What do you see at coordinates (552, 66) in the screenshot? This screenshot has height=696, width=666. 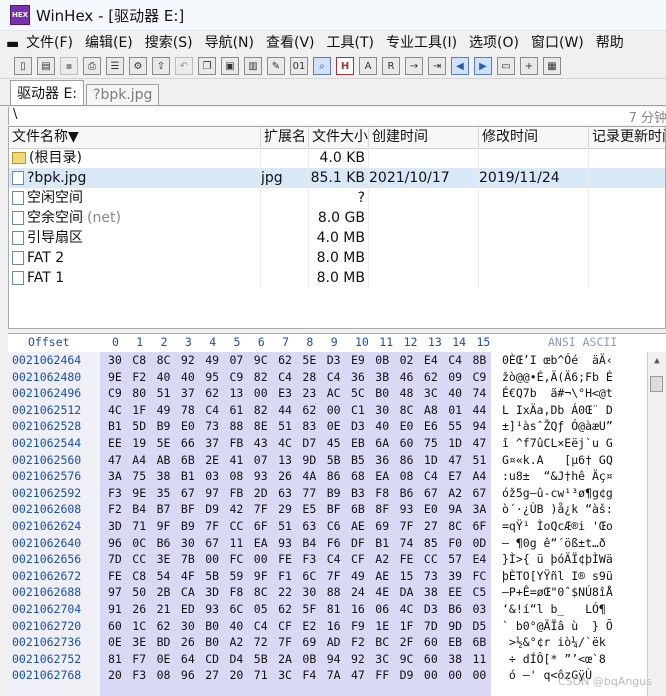 I see `ram-icon: ▦` at bounding box center [552, 66].